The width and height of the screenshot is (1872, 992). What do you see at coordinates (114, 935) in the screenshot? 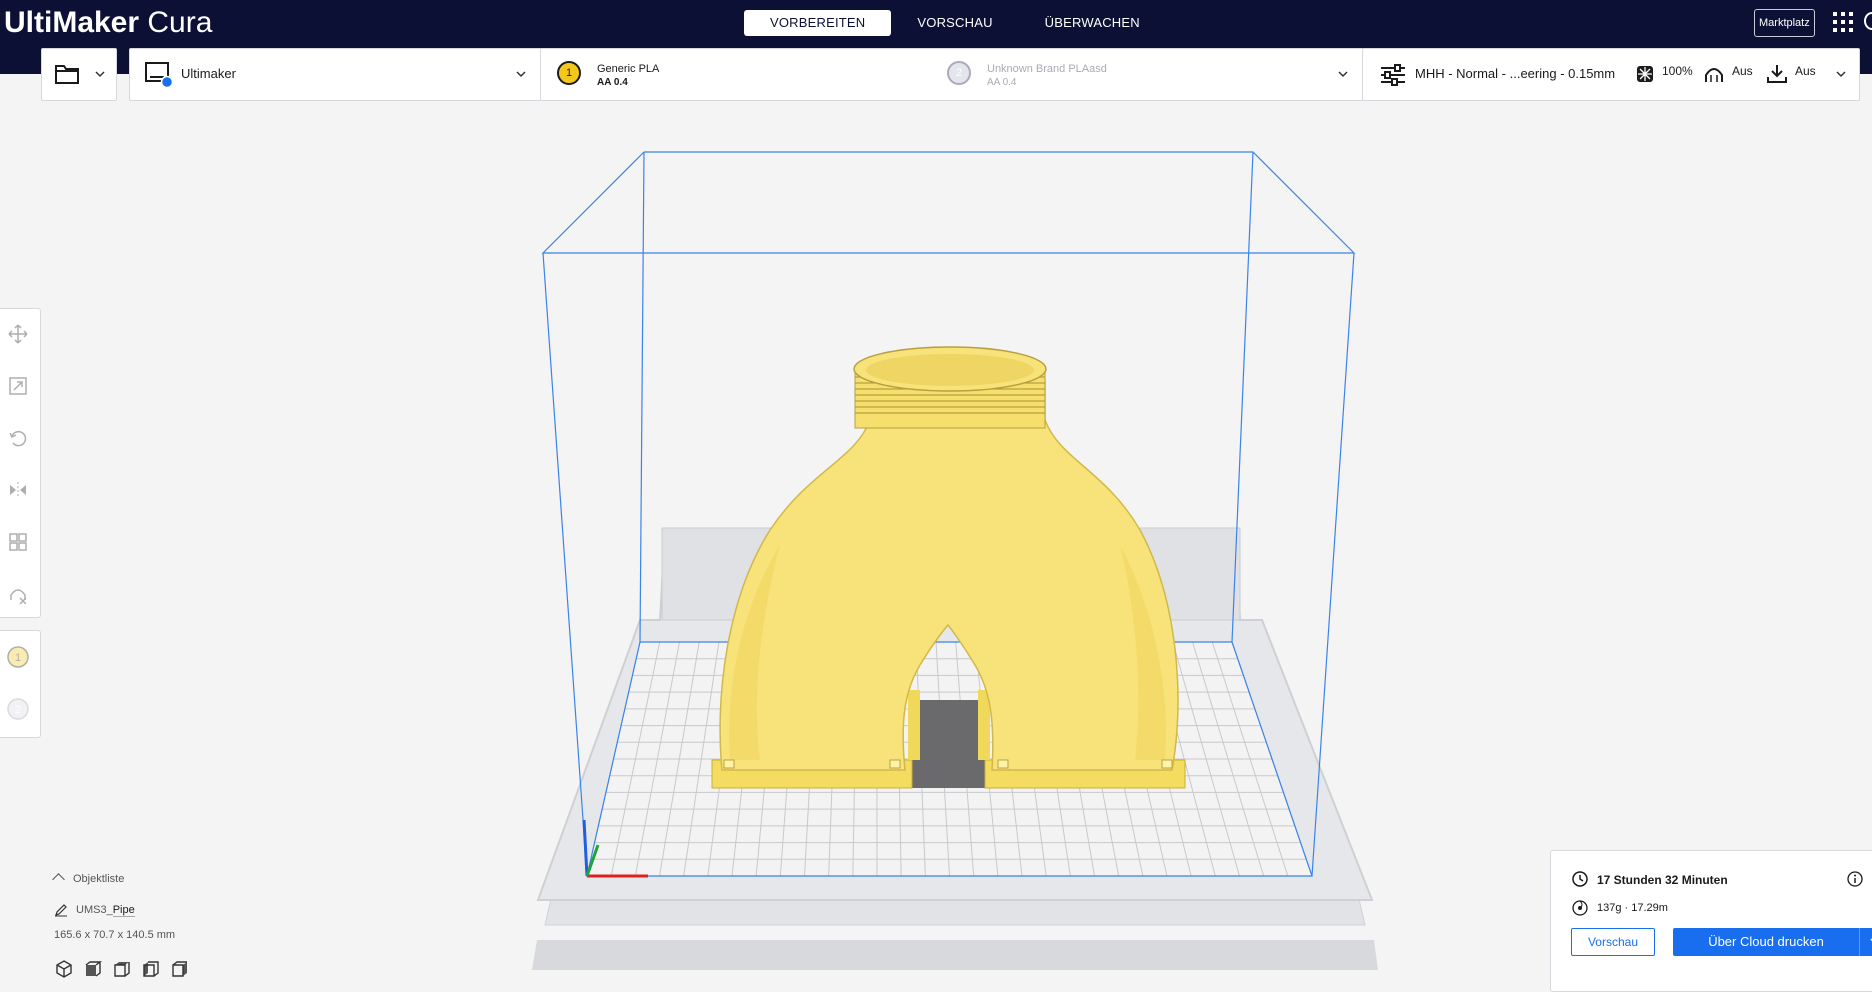
I see `object-dimensions: 165.6 x 70.7 x 140.5 mm` at bounding box center [114, 935].